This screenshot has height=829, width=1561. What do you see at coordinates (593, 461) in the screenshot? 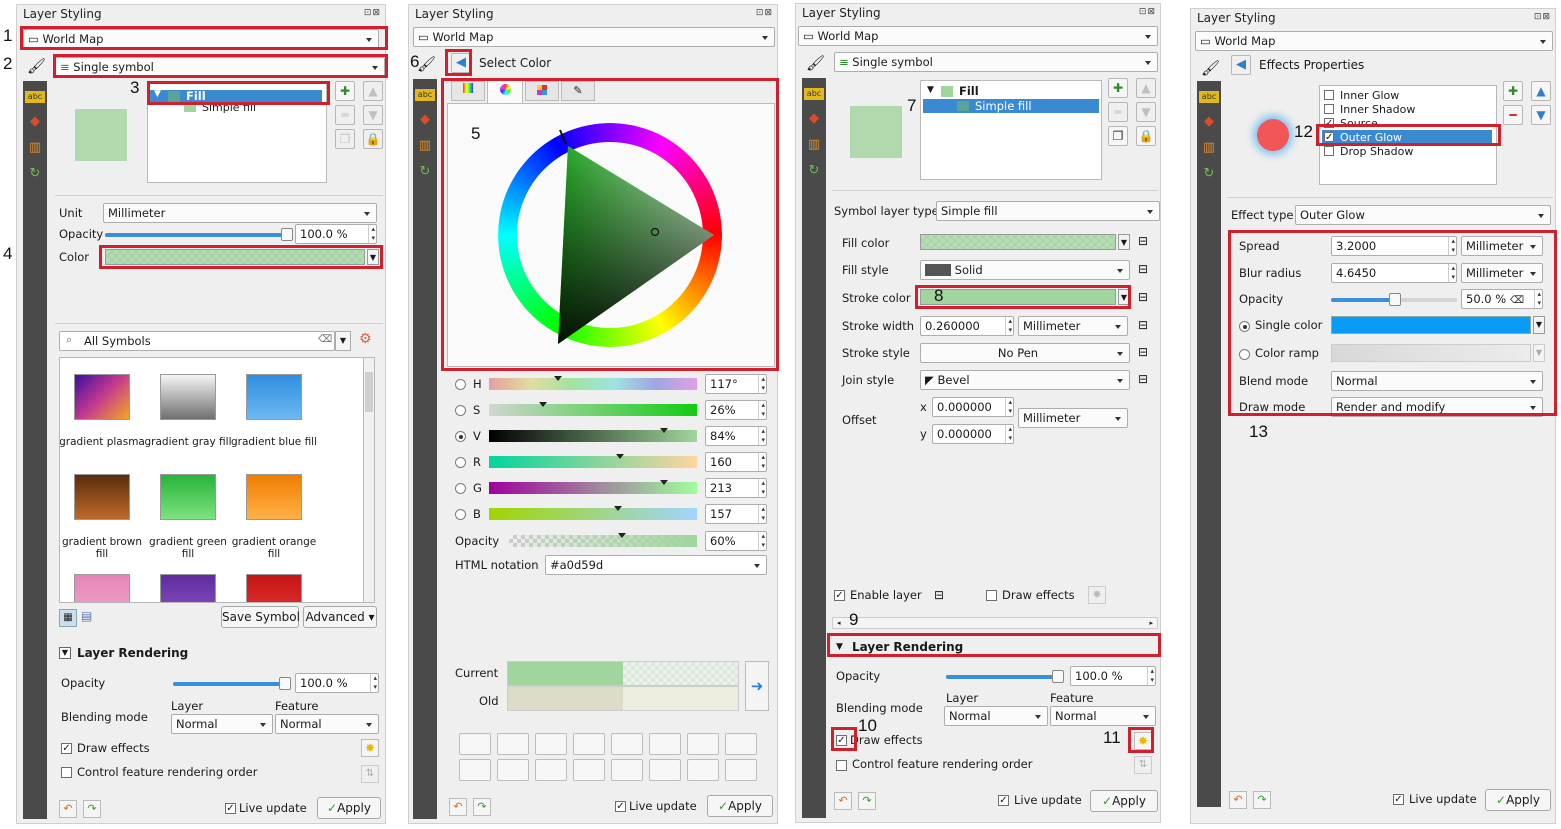
I see `channel-slider-r` at bounding box center [593, 461].